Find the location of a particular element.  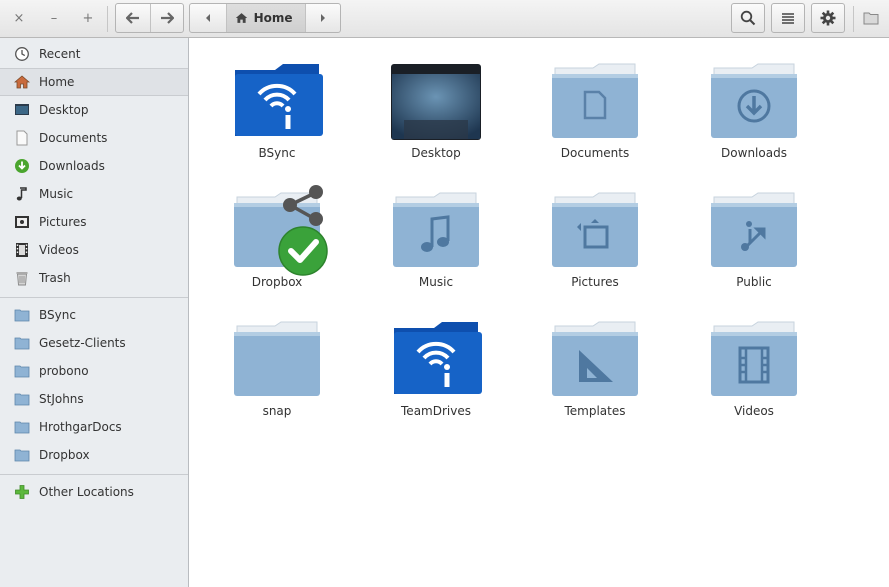

file-item-music: Music is located at coordinates (436, 249).